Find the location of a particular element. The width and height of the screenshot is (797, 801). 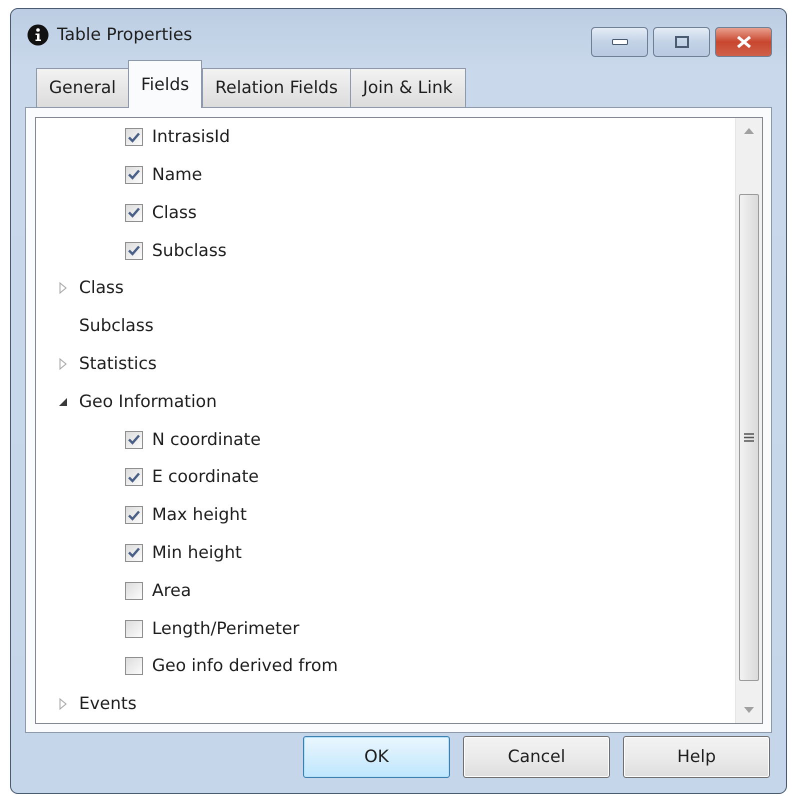

tab: Relation Fields is located at coordinates (276, 88).